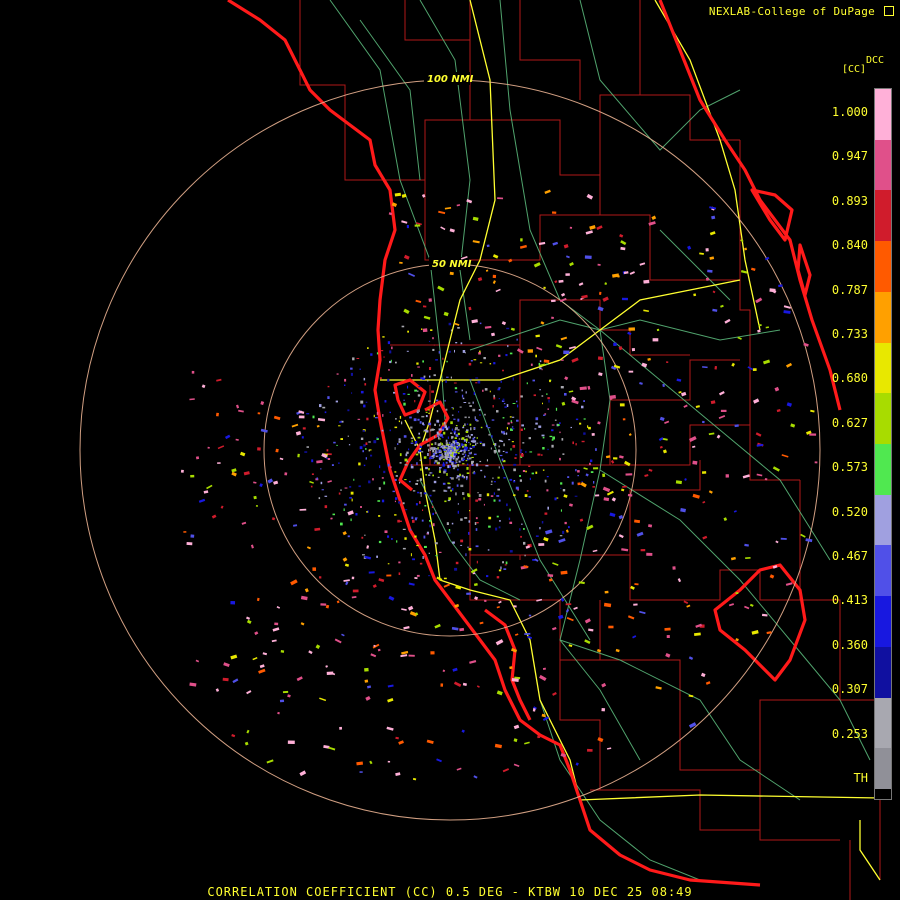 The height and width of the screenshot is (900, 900). What do you see at coordinates (889, 11) in the screenshot?
I see `external-link-icon` at bounding box center [889, 11].